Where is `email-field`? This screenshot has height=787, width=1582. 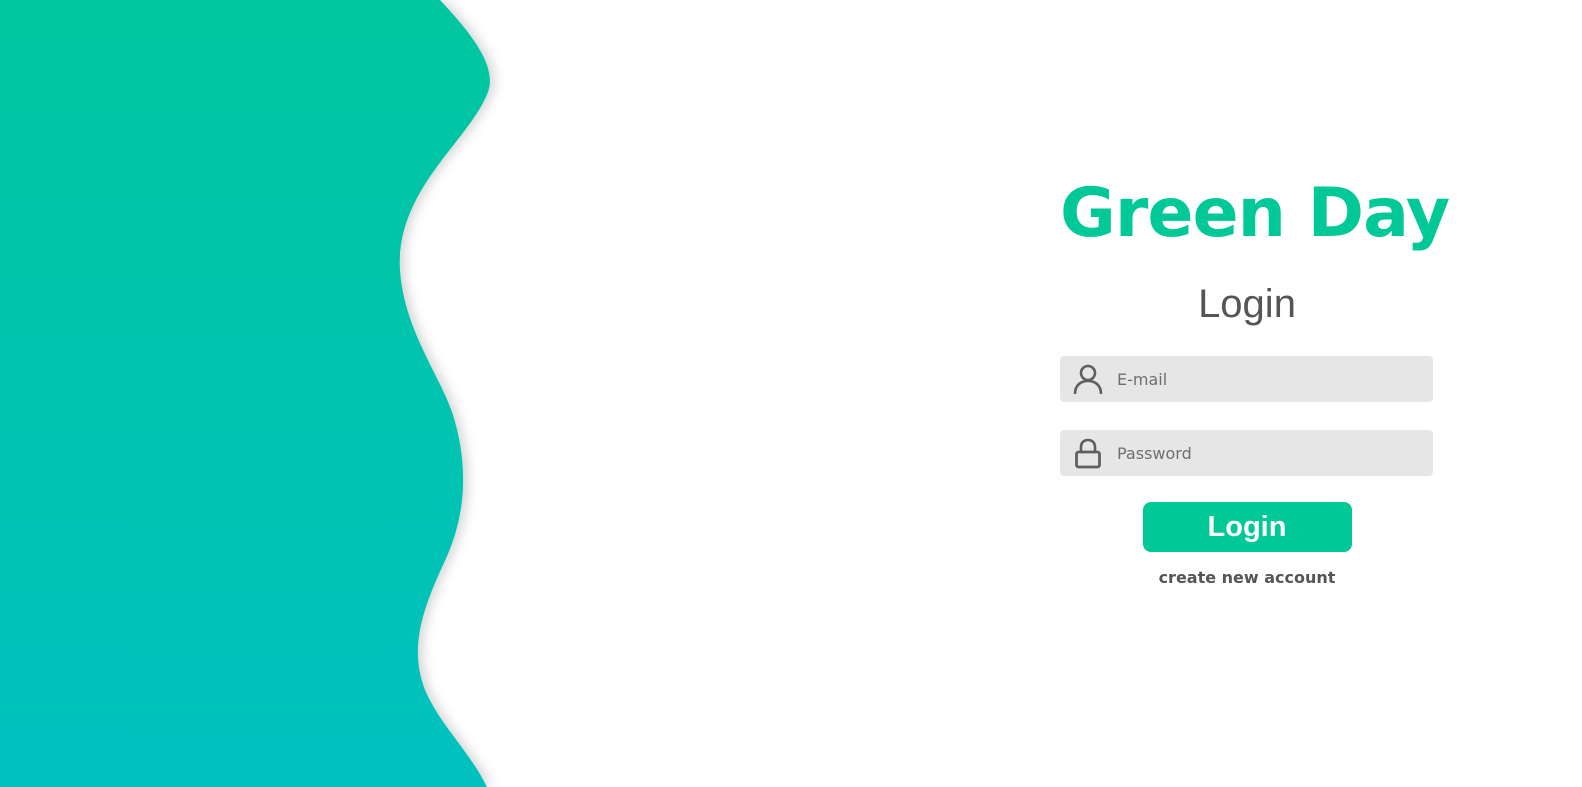 email-field is located at coordinates (1246, 379).